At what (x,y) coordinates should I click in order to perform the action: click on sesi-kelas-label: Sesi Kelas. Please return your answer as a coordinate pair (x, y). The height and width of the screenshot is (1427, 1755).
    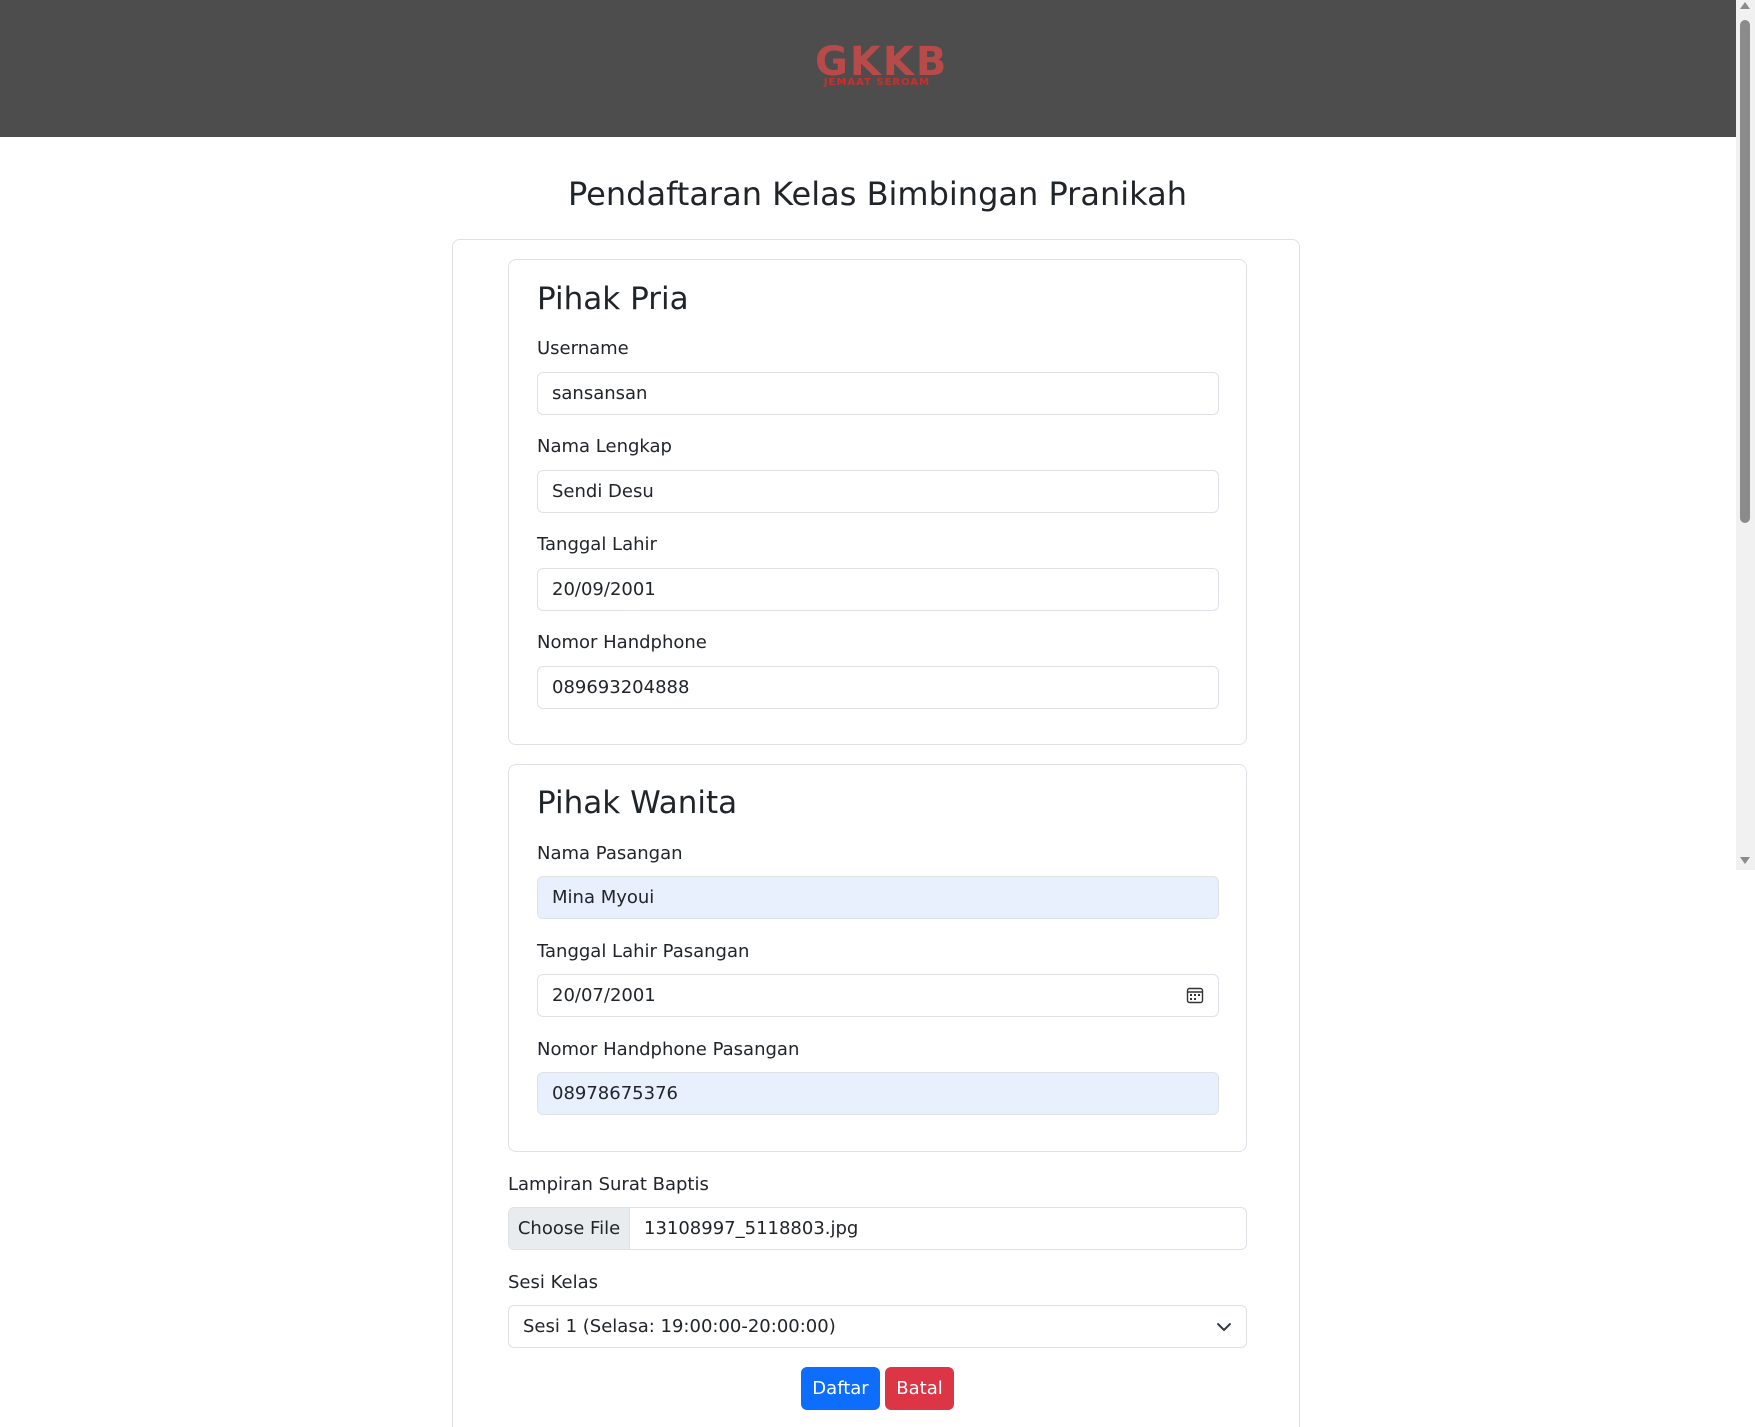
    Looking at the image, I should click on (553, 1282).